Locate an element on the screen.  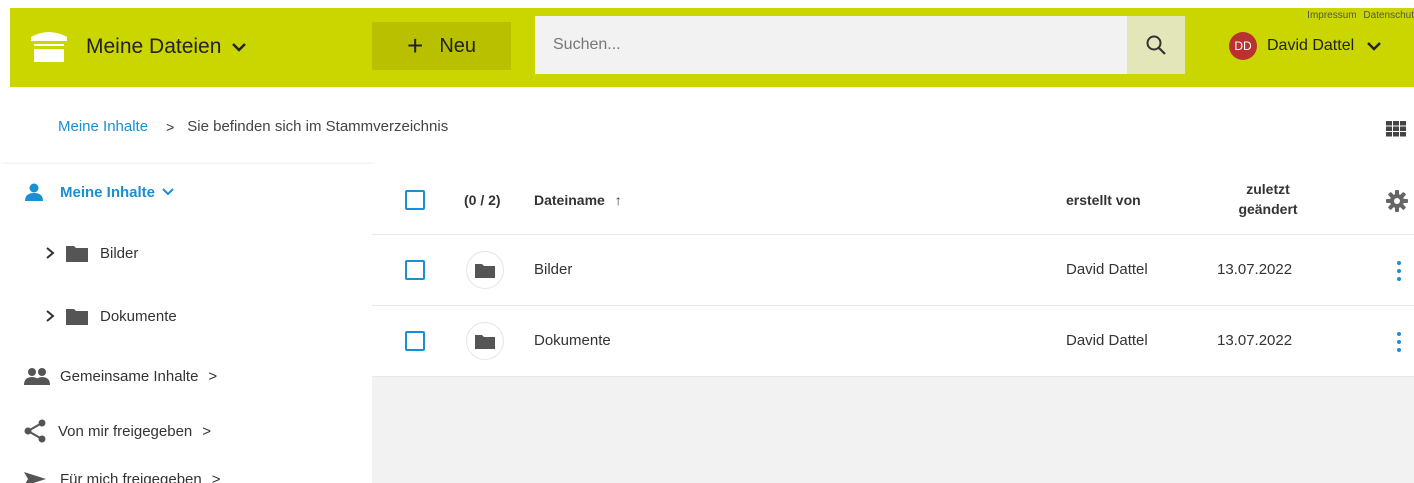
created-by-column-header: erstellt von is located at coordinates (1103, 200).